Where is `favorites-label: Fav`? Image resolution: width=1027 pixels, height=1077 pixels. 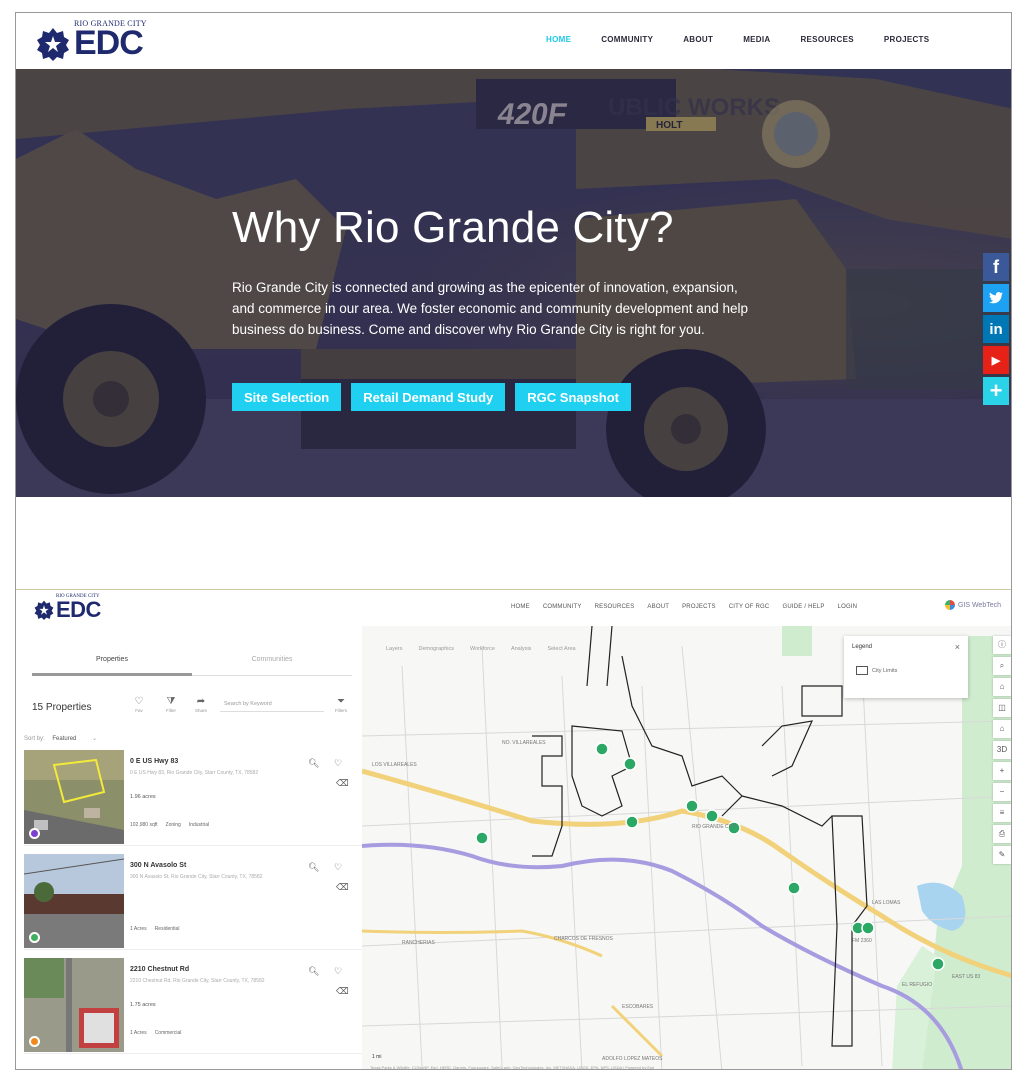 favorites-label: Fav is located at coordinates (139, 710).